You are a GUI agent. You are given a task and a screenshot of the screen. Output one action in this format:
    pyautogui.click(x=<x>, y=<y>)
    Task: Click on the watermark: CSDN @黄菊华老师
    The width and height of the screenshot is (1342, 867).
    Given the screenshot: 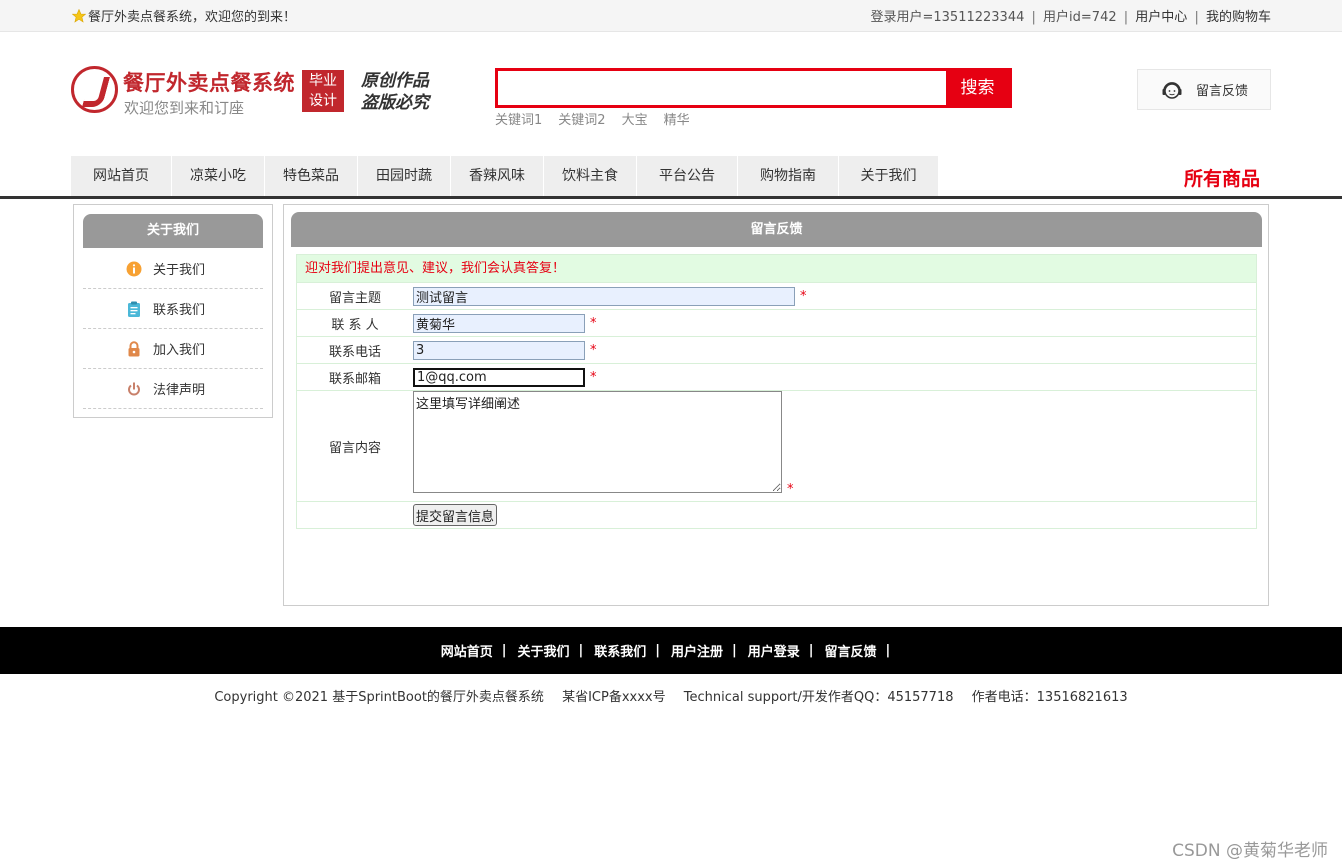 What is the action you would take?
    pyautogui.click(x=1250, y=851)
    